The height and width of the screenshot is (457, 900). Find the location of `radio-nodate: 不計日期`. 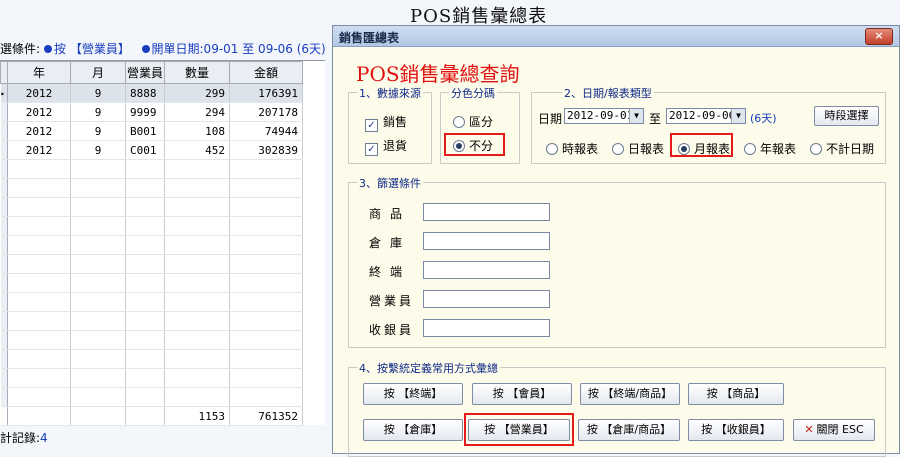

radio-nodate: 不計日期 is located at coordinates (842, 148).